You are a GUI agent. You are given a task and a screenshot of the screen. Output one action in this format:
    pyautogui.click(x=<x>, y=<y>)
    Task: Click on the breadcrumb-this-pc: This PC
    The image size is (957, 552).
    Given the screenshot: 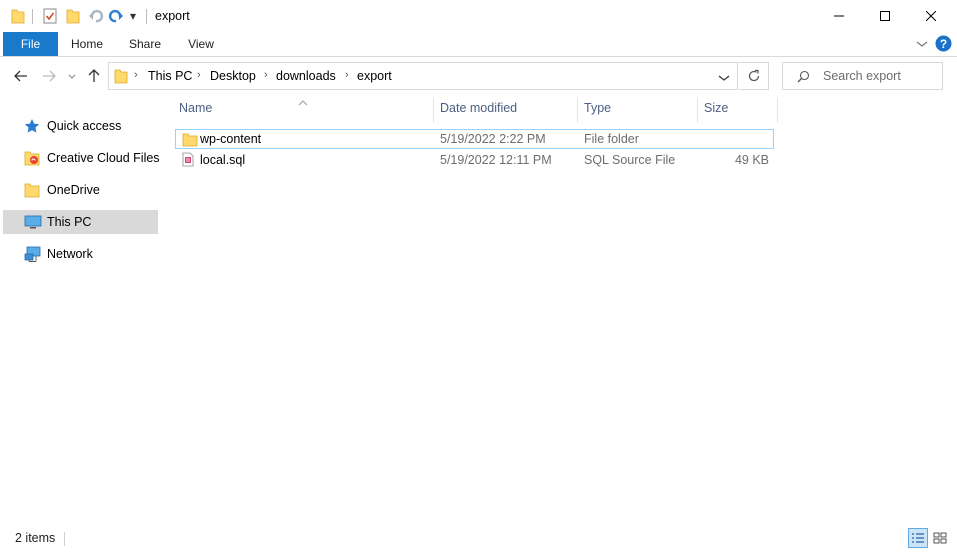 What is the action you would take?
    pyautogui.click(x=170, y=76)
    